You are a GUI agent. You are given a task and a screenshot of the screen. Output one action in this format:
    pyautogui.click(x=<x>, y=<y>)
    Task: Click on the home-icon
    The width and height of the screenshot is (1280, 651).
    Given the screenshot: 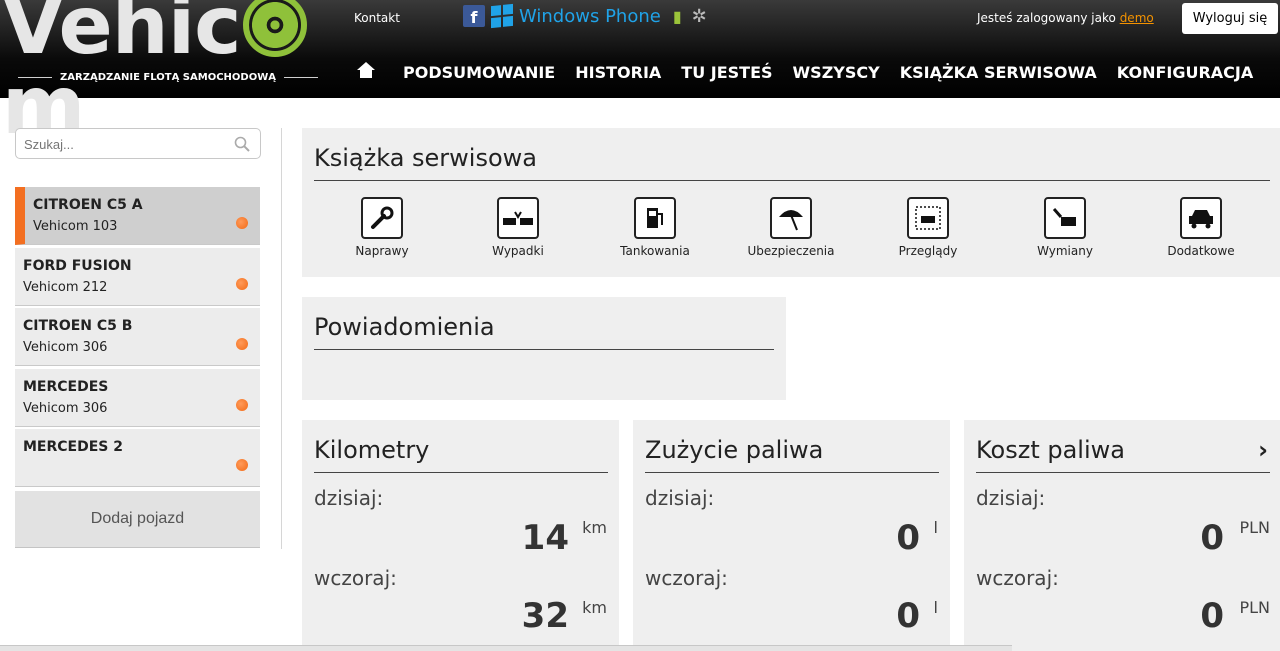 What is the action you would take?
    pyautogui.click(x=367, y=72)
    